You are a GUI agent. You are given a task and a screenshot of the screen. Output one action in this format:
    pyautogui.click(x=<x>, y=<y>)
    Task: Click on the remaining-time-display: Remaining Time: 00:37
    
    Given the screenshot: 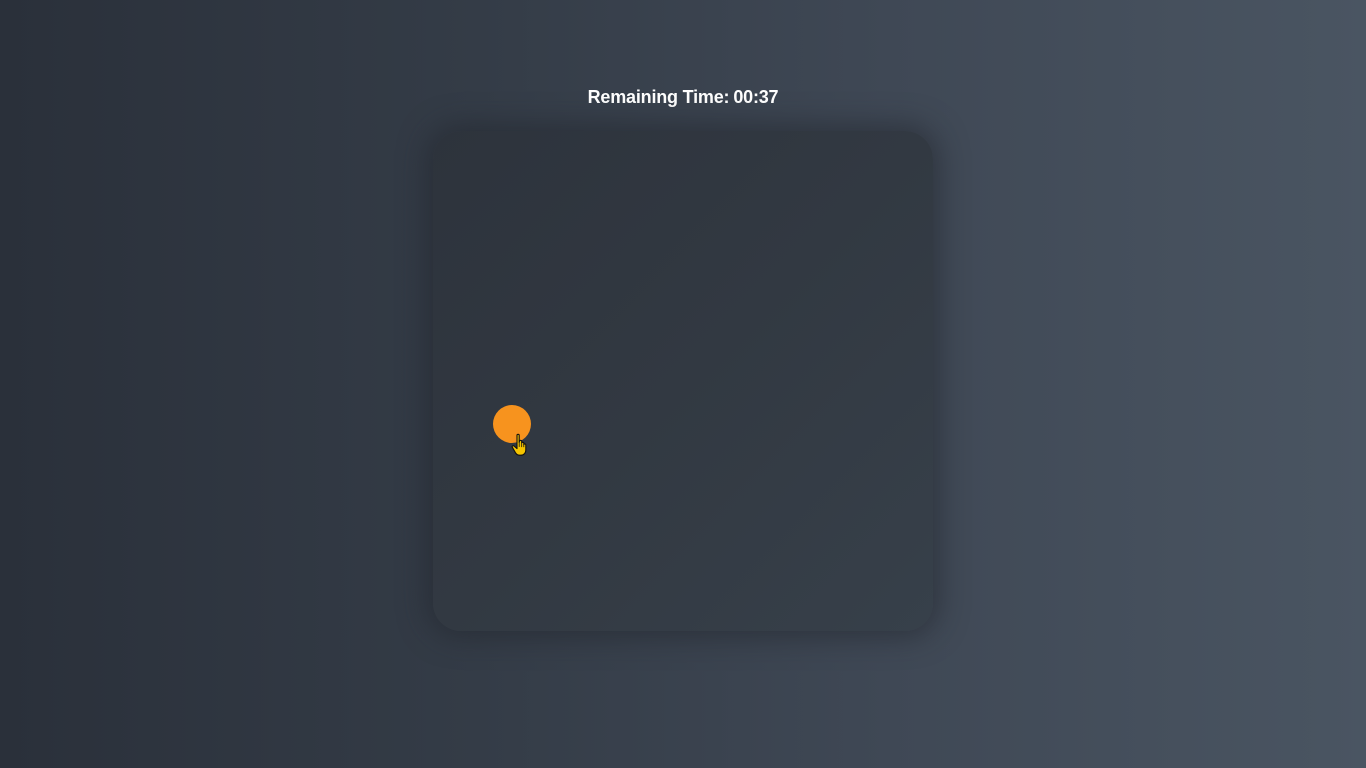 What is the action you would take?
    pyautogui.click(x=683, y=97)
    